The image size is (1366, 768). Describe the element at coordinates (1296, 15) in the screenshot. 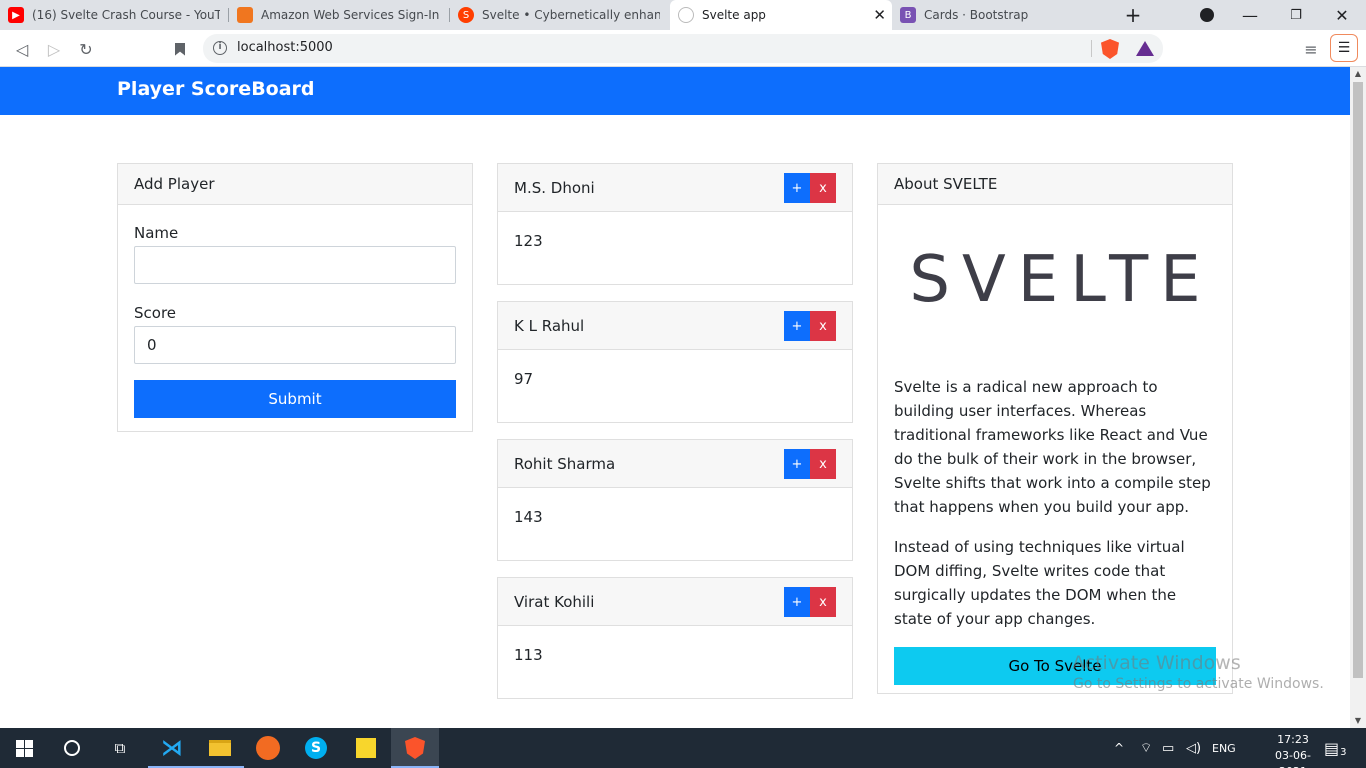

I see `restore-button: ❐` at that location.